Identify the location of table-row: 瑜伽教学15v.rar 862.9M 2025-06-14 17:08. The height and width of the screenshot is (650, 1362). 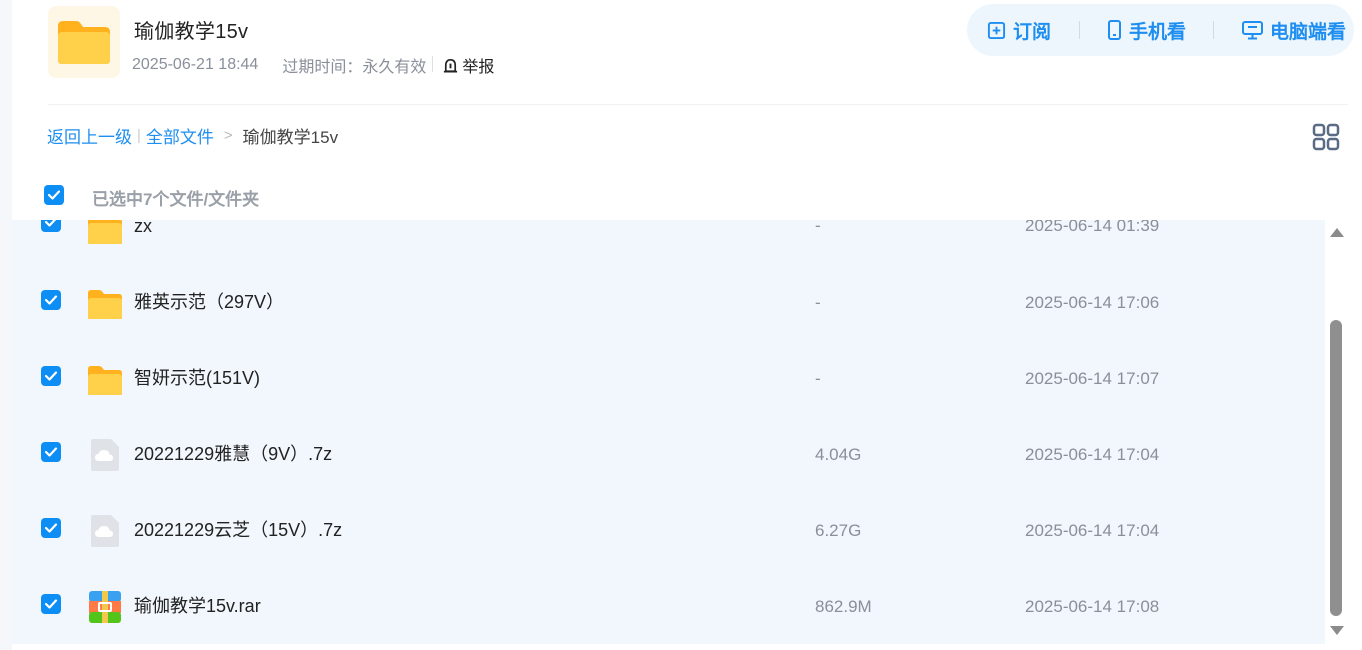
(668, 617).